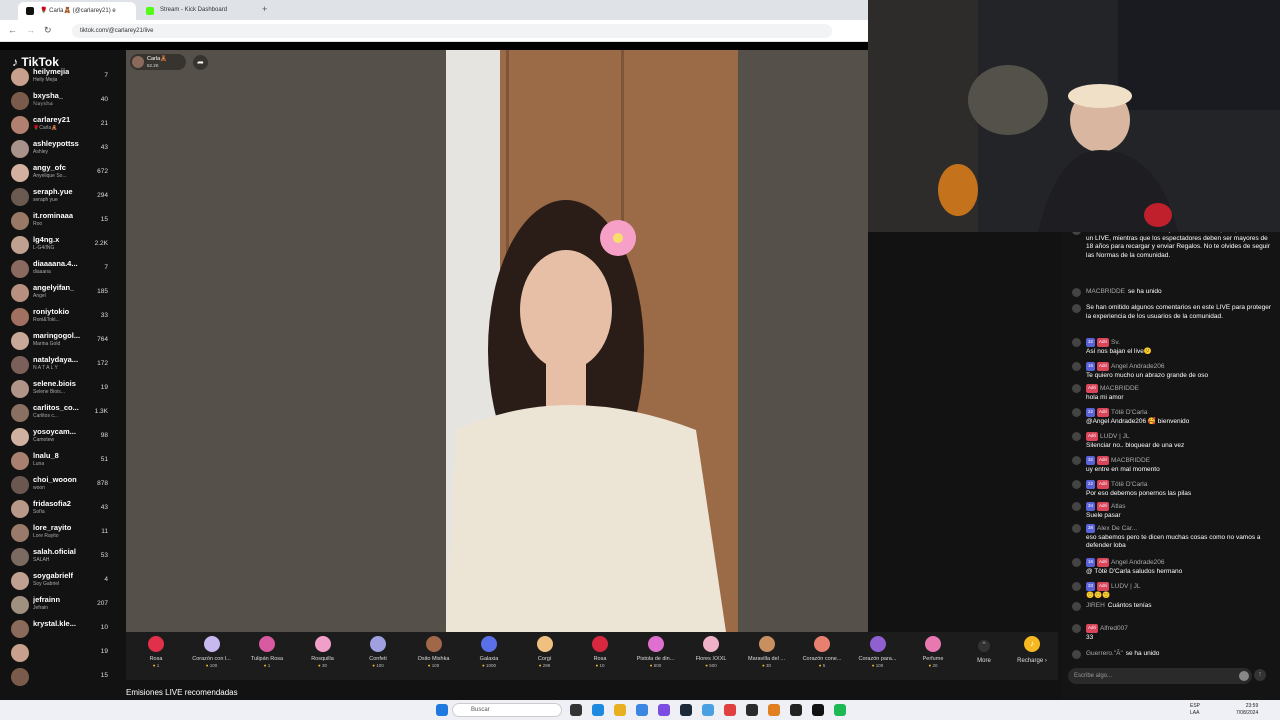  What do you see at coordinates (63, 462) in the screenshot?
I see `sidebar-account: lnalu_8 Luna 51` at bounding box center [63, 462].